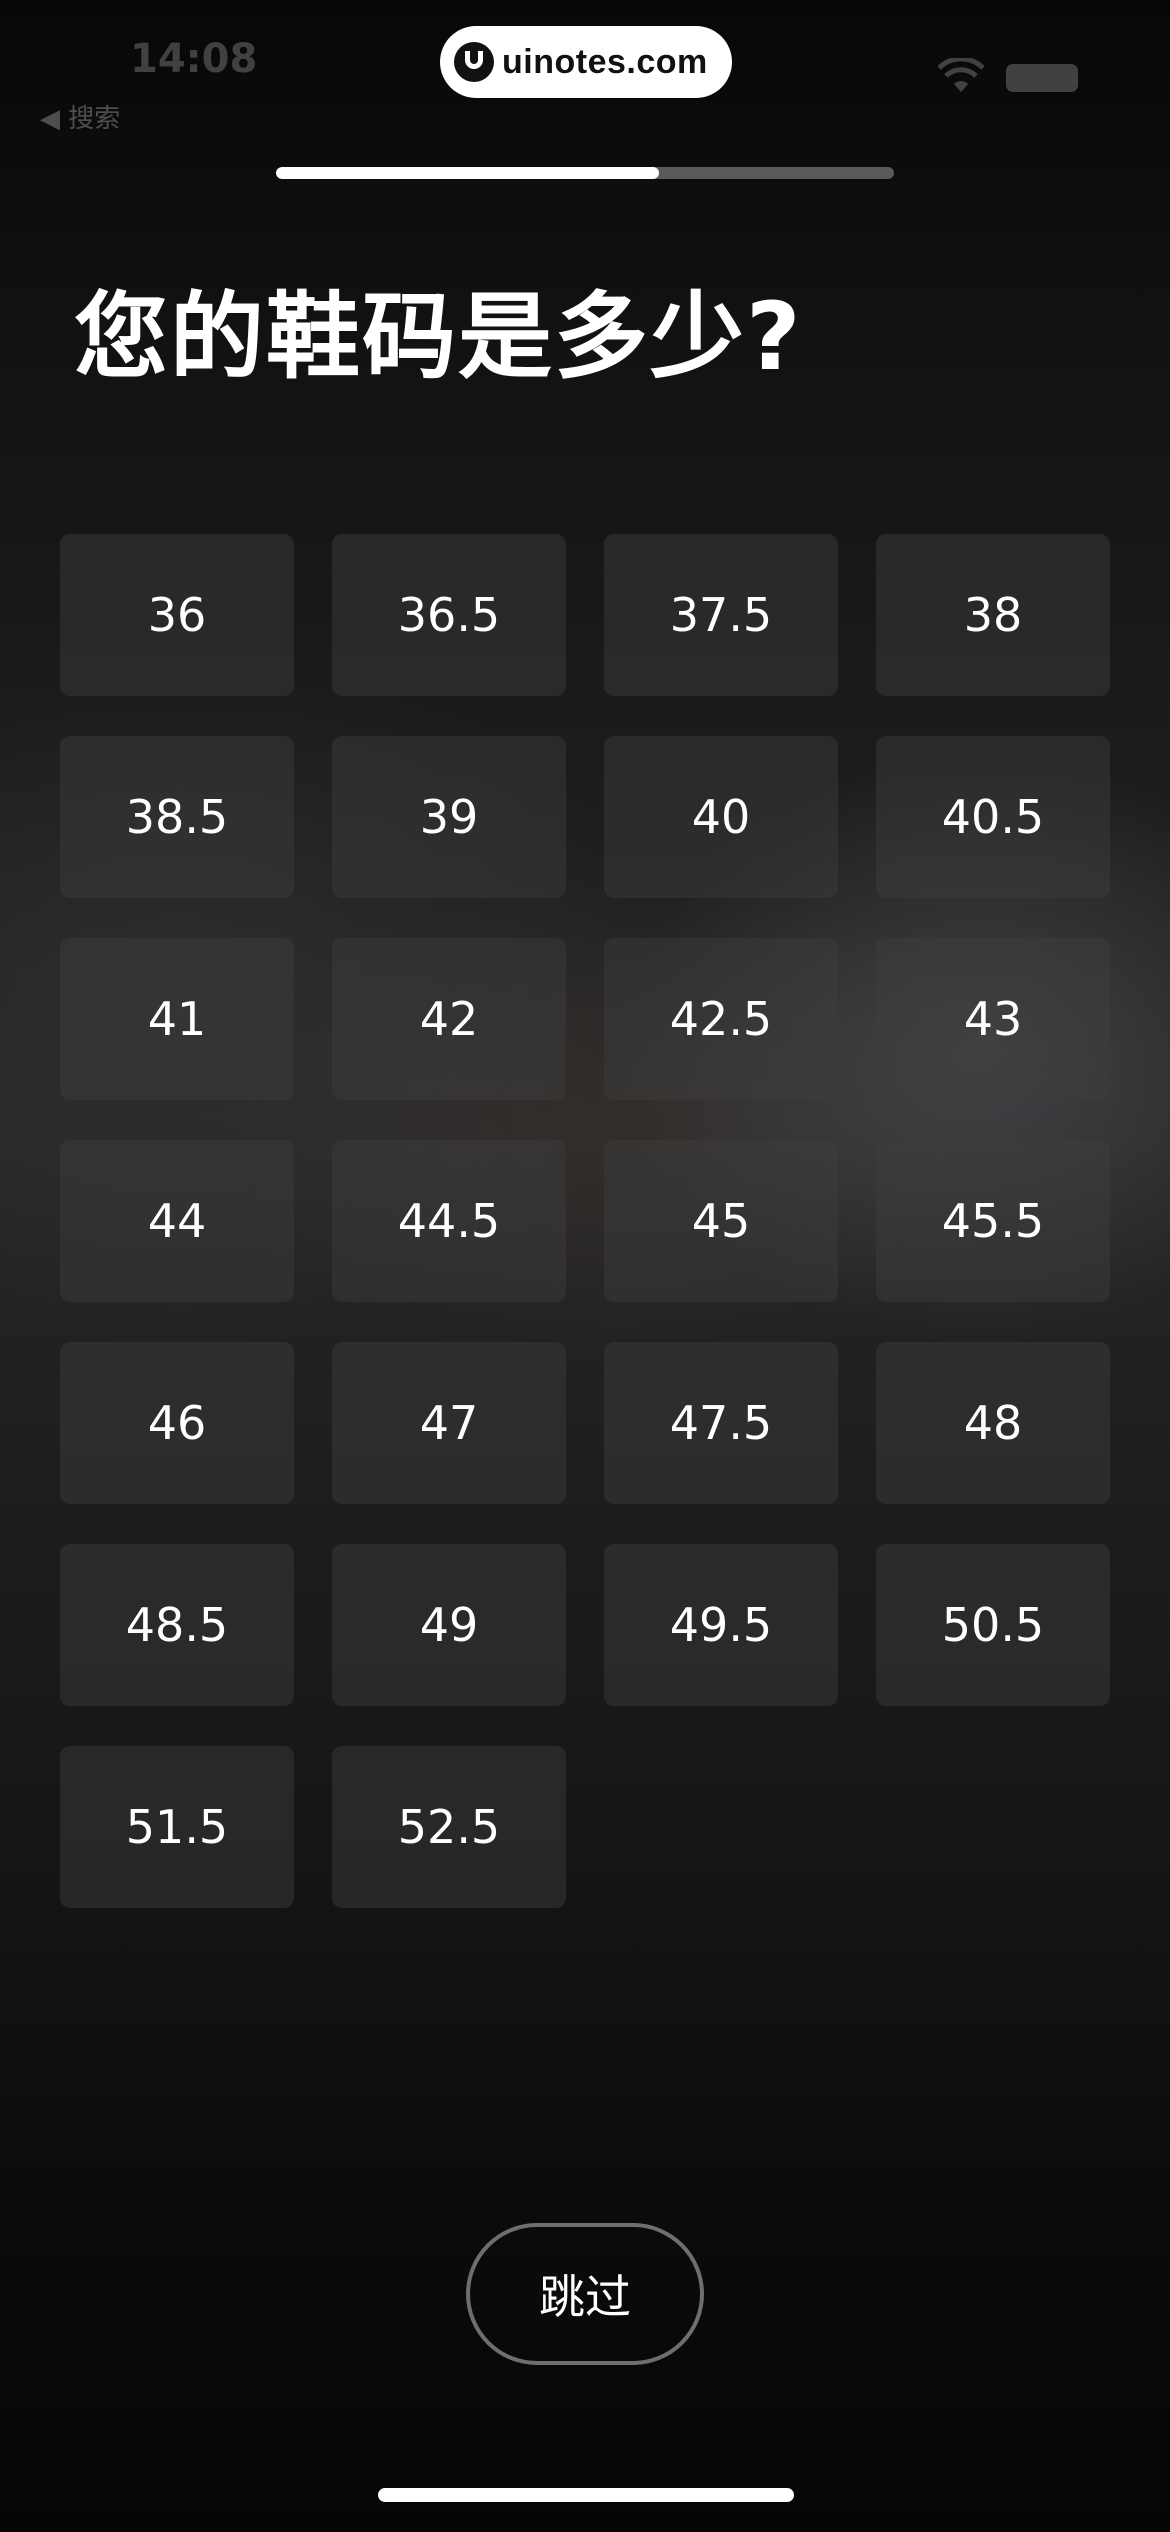 The image size is (1170, 2532). What do you see at coordinates (993, 1221) in the screenshot?
I see `size-option: 45.5` at bounding box center [993, 1221].